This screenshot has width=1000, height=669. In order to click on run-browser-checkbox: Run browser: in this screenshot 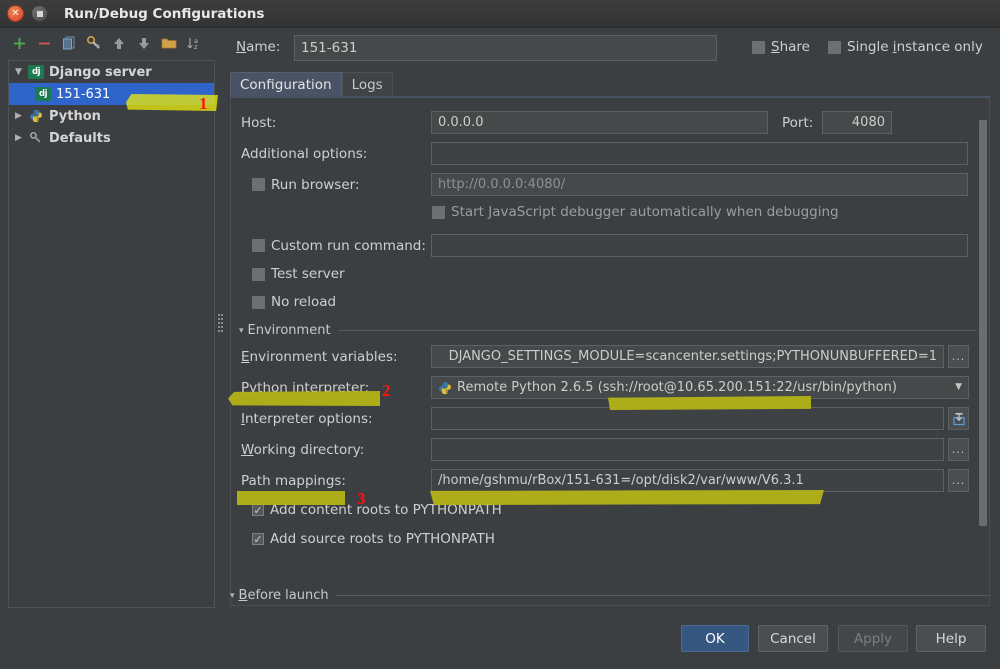, I will do `click(336, 185)`.